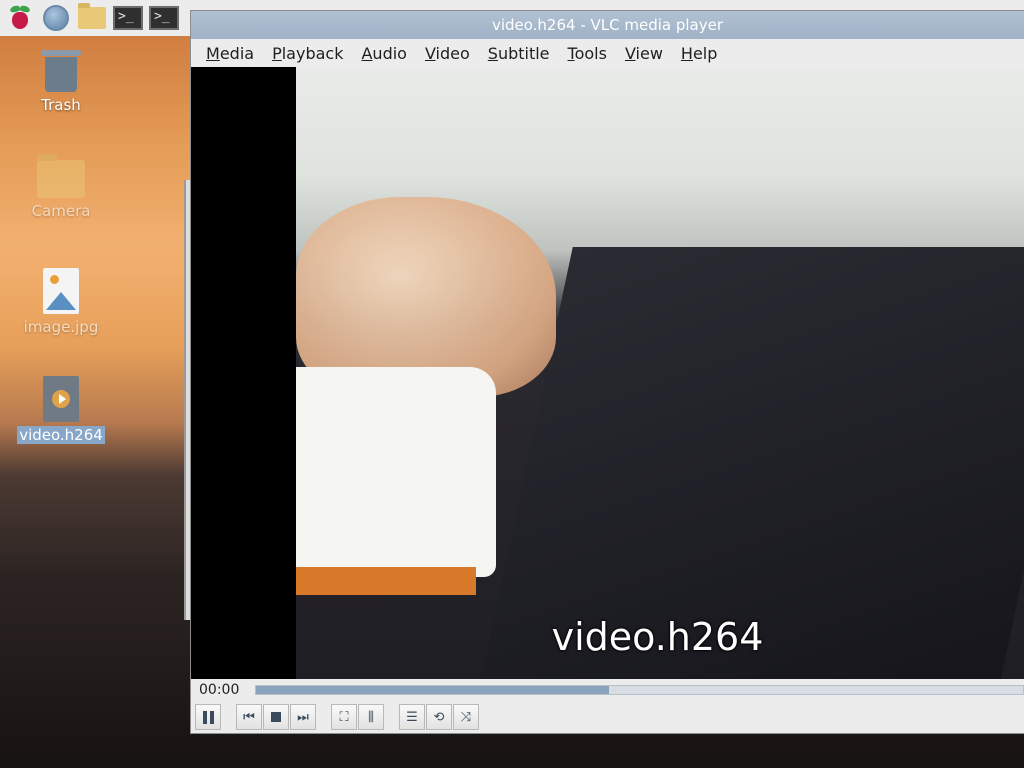 Image resolution: width=1024 pixels, height=768 pixels. Describe the element at coordinates (61, 291) in the screenshot. I see `image-file-icon` at that location.